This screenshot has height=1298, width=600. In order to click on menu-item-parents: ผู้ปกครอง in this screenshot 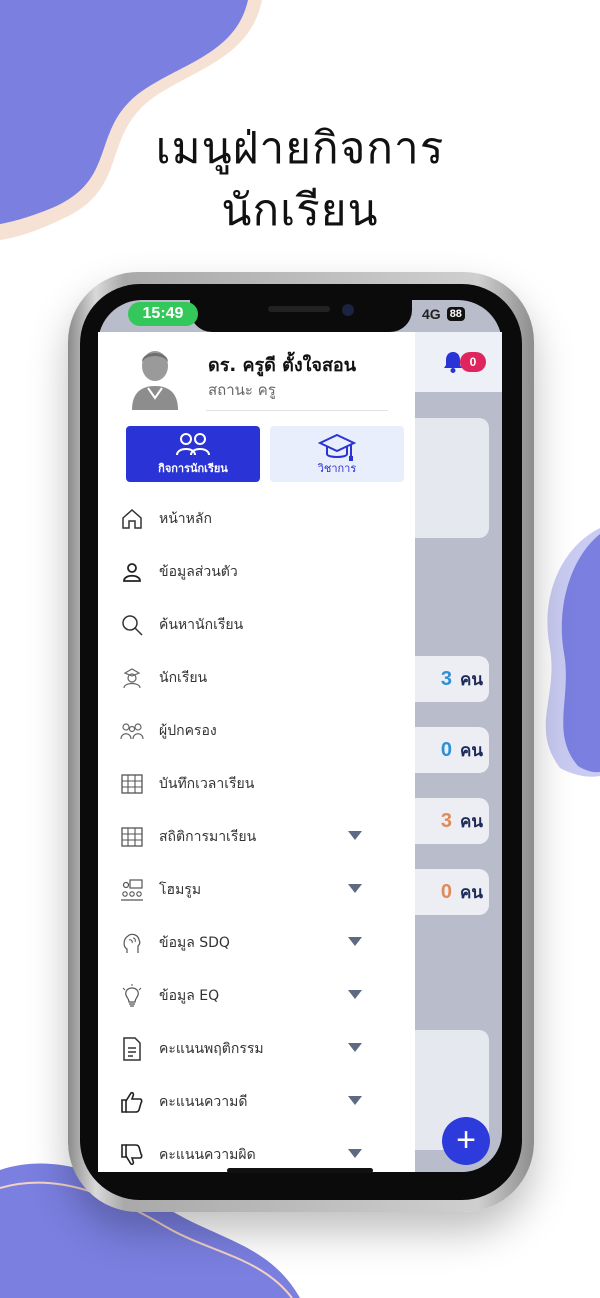, I will do `click(245, 731)`.